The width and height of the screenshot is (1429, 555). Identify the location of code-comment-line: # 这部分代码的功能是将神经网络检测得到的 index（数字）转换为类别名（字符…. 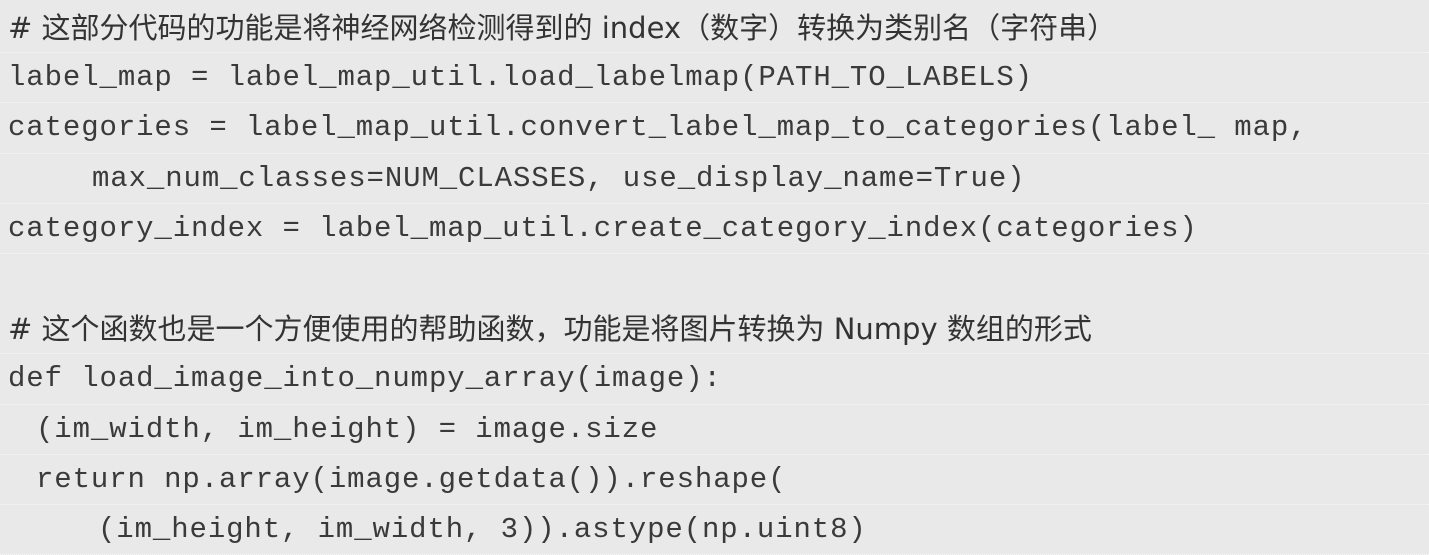
(714, 28).